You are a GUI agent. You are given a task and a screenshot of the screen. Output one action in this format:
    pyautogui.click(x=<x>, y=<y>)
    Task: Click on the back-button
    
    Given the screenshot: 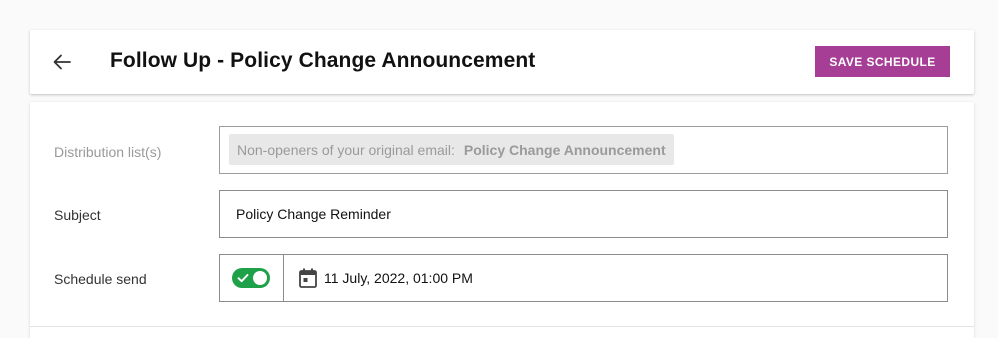 What is the action you would take?
    pyautogui.click(x=62, y=62)
    